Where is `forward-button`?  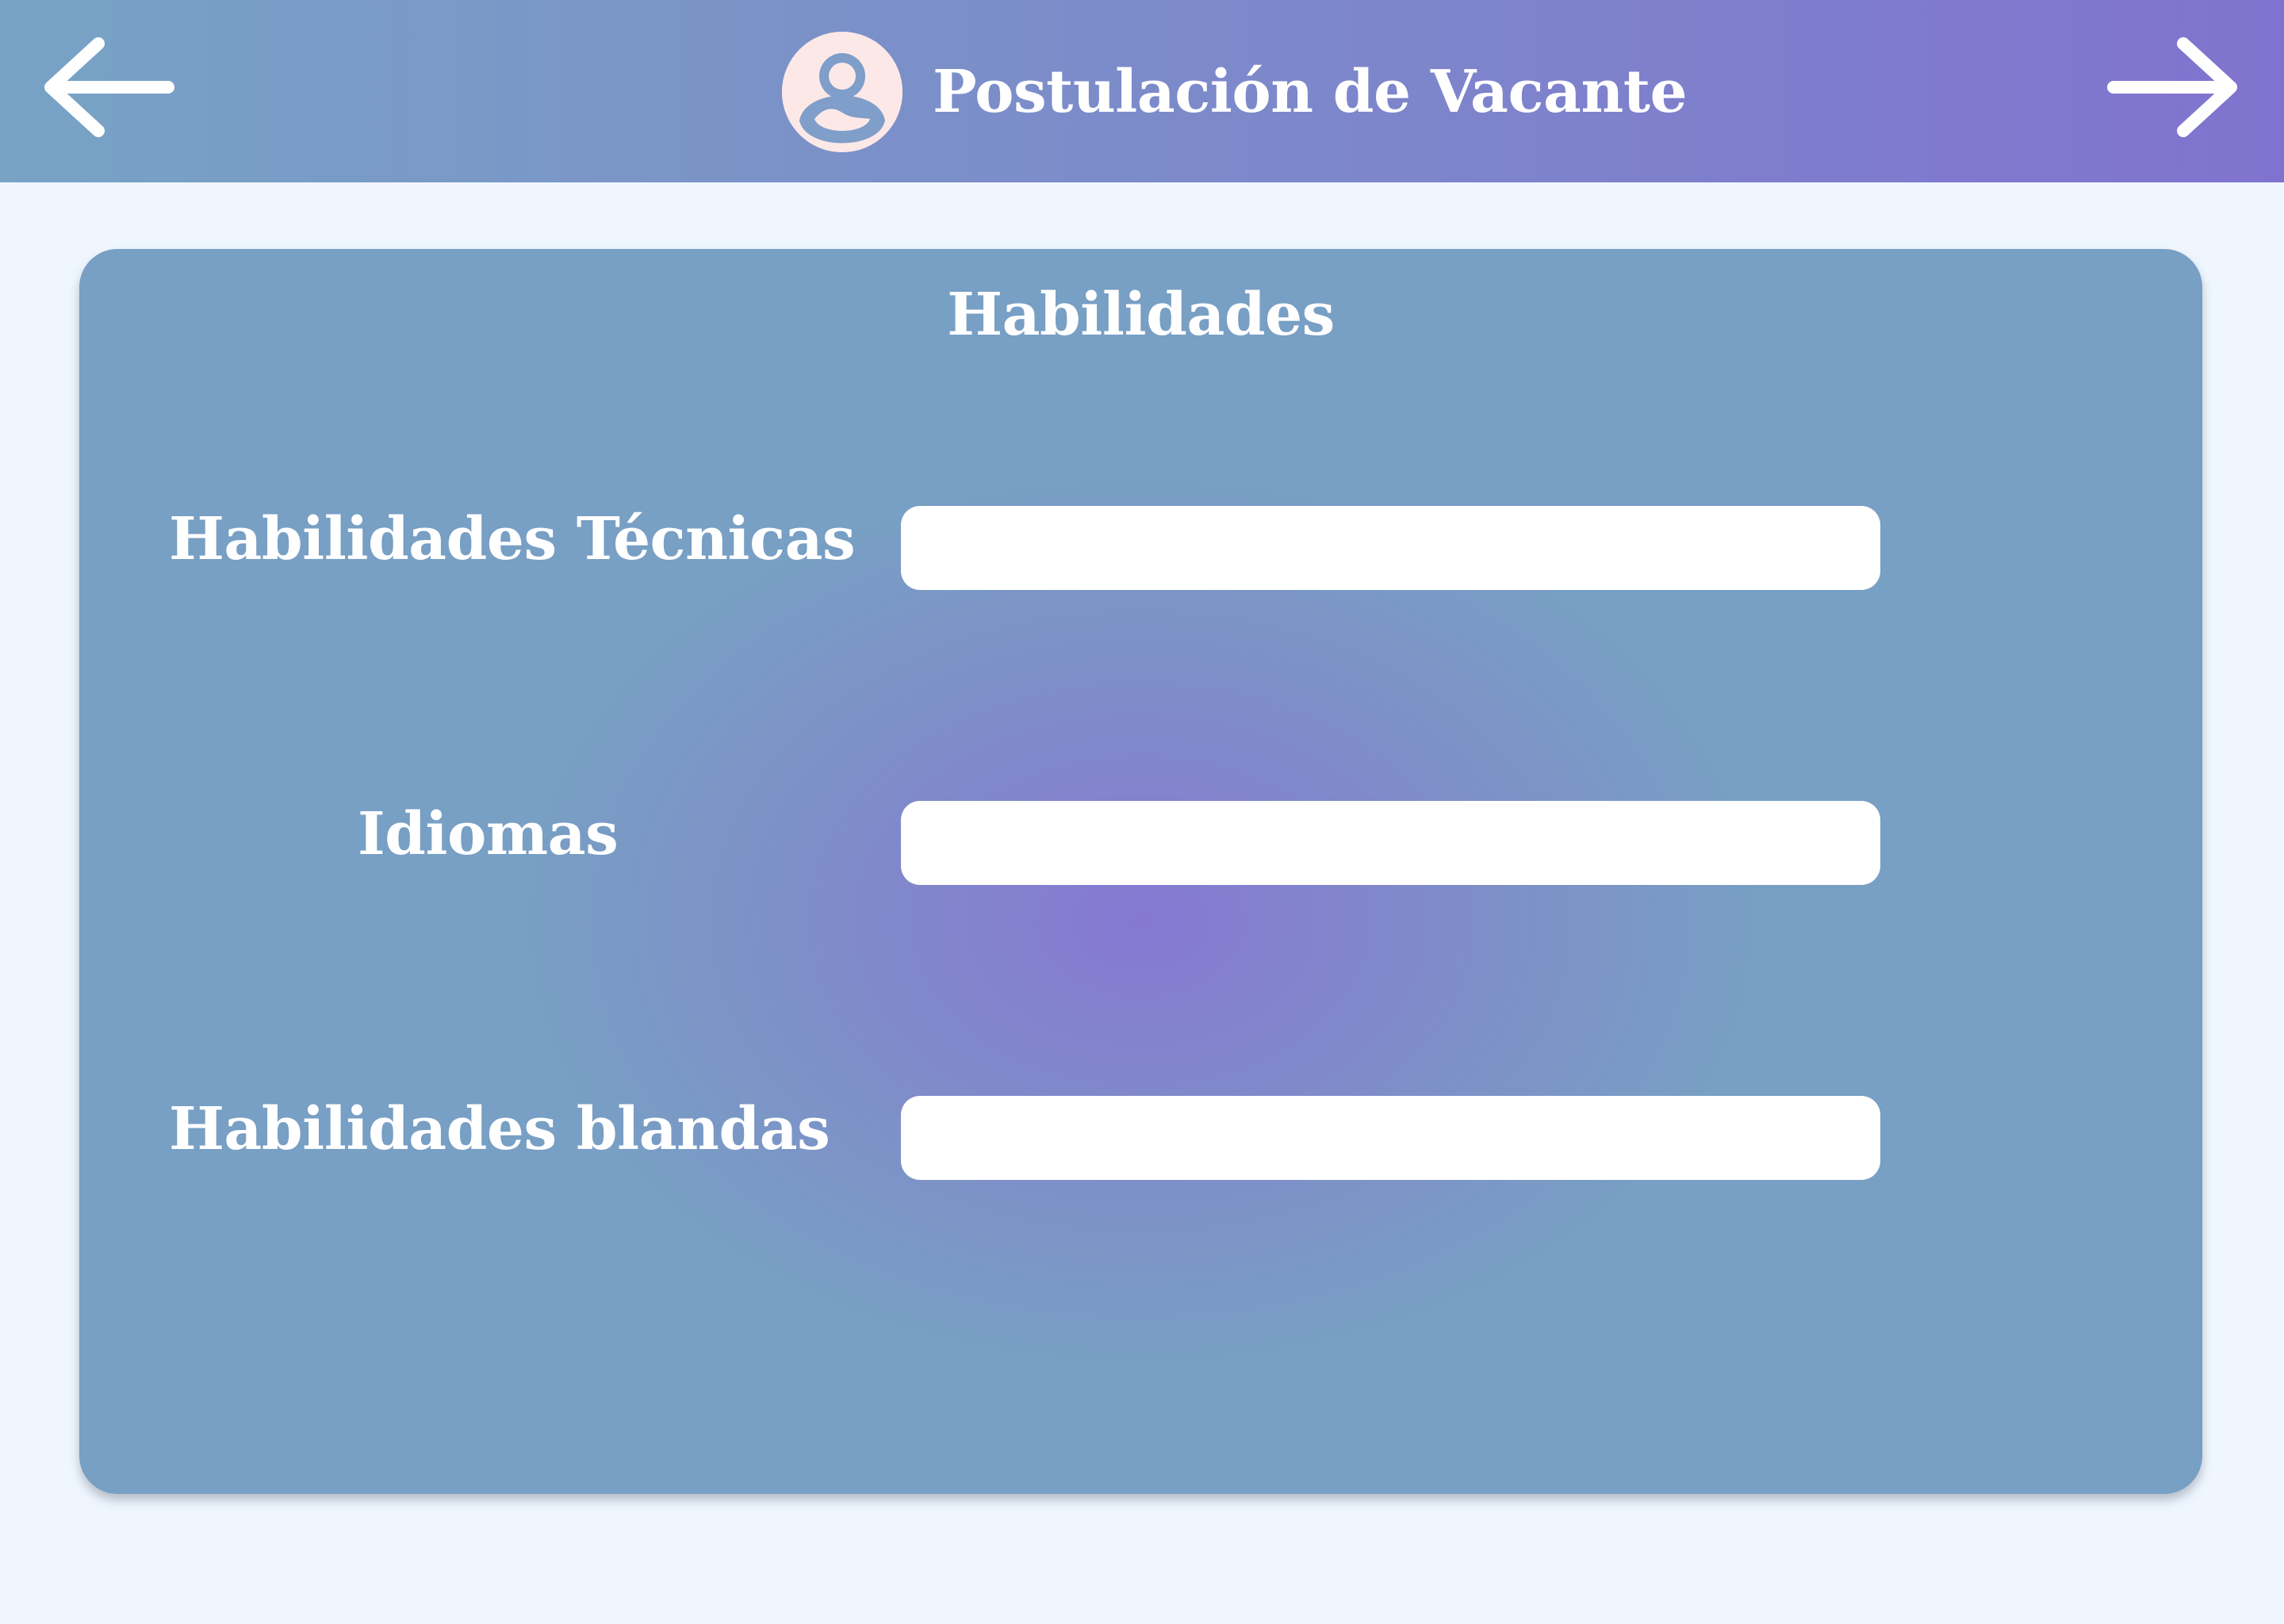 forward-button is located at coordinates (2173, 87).